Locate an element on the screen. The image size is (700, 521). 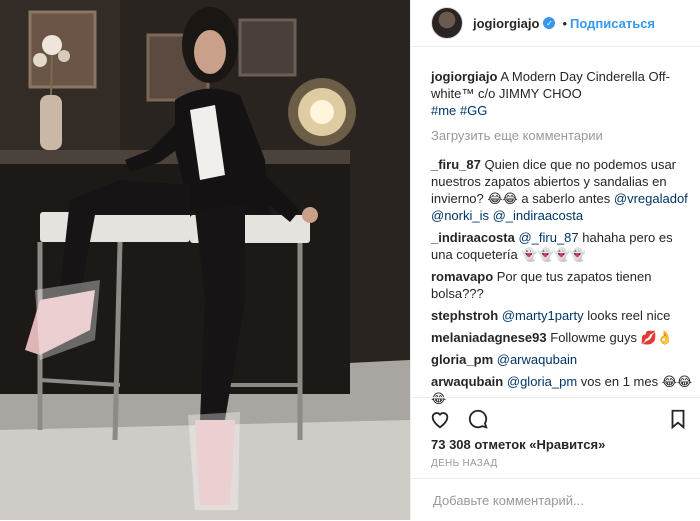
follow-button: Подписаться is located at coordinates (612, 23).